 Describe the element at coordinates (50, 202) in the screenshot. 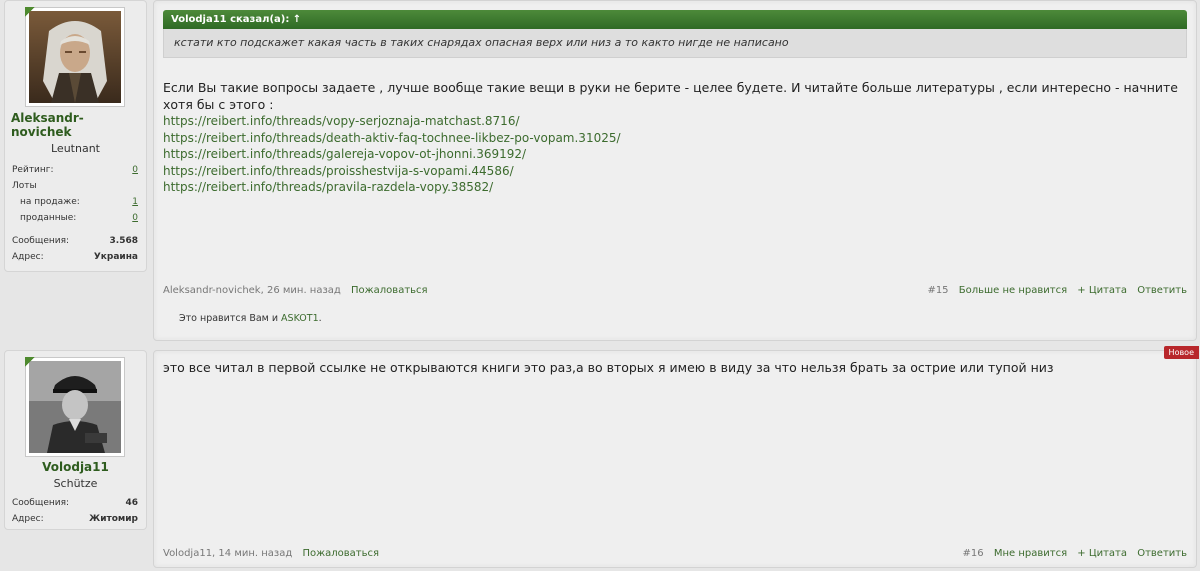

I see `stat-label: на продаже:` at that location.